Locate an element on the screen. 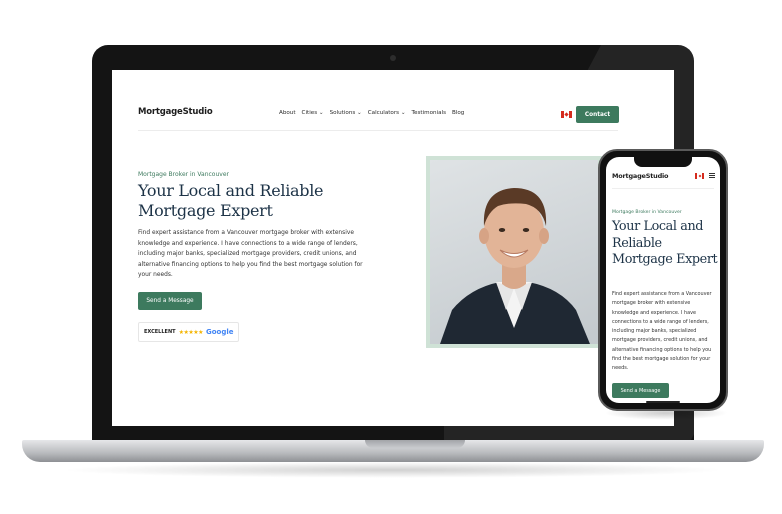 The height and width of the screenshot is (514, 782). google-review-badge: EXCELLENT ★★★★★ Google is located at coordinates (188, 332).